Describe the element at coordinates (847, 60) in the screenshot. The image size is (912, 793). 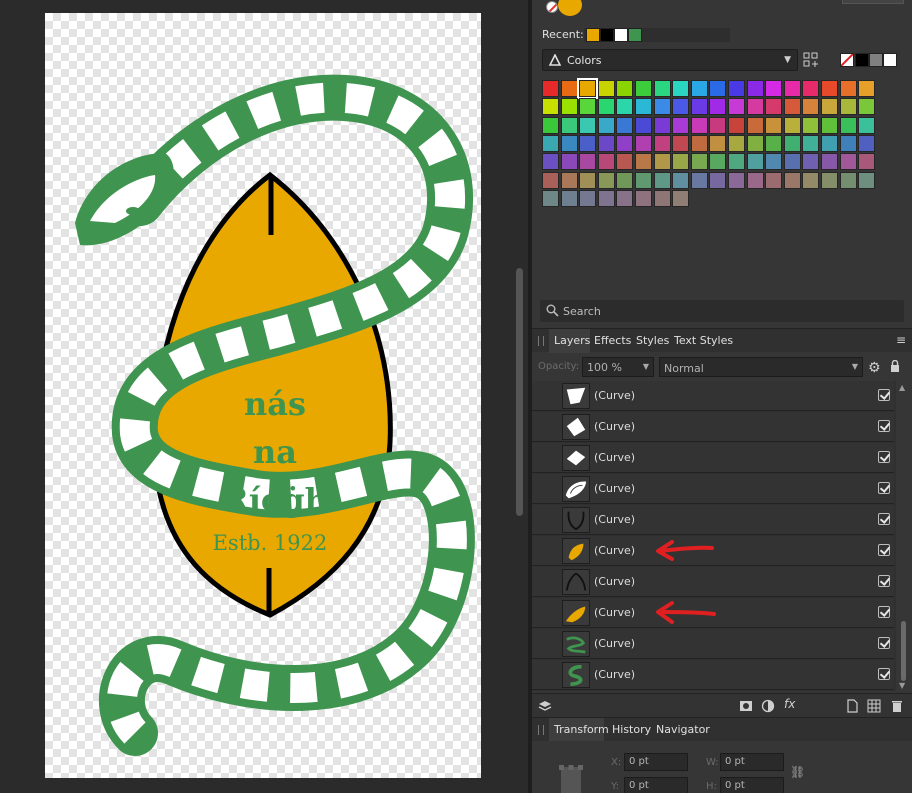
I see `none-swatch` at that location.